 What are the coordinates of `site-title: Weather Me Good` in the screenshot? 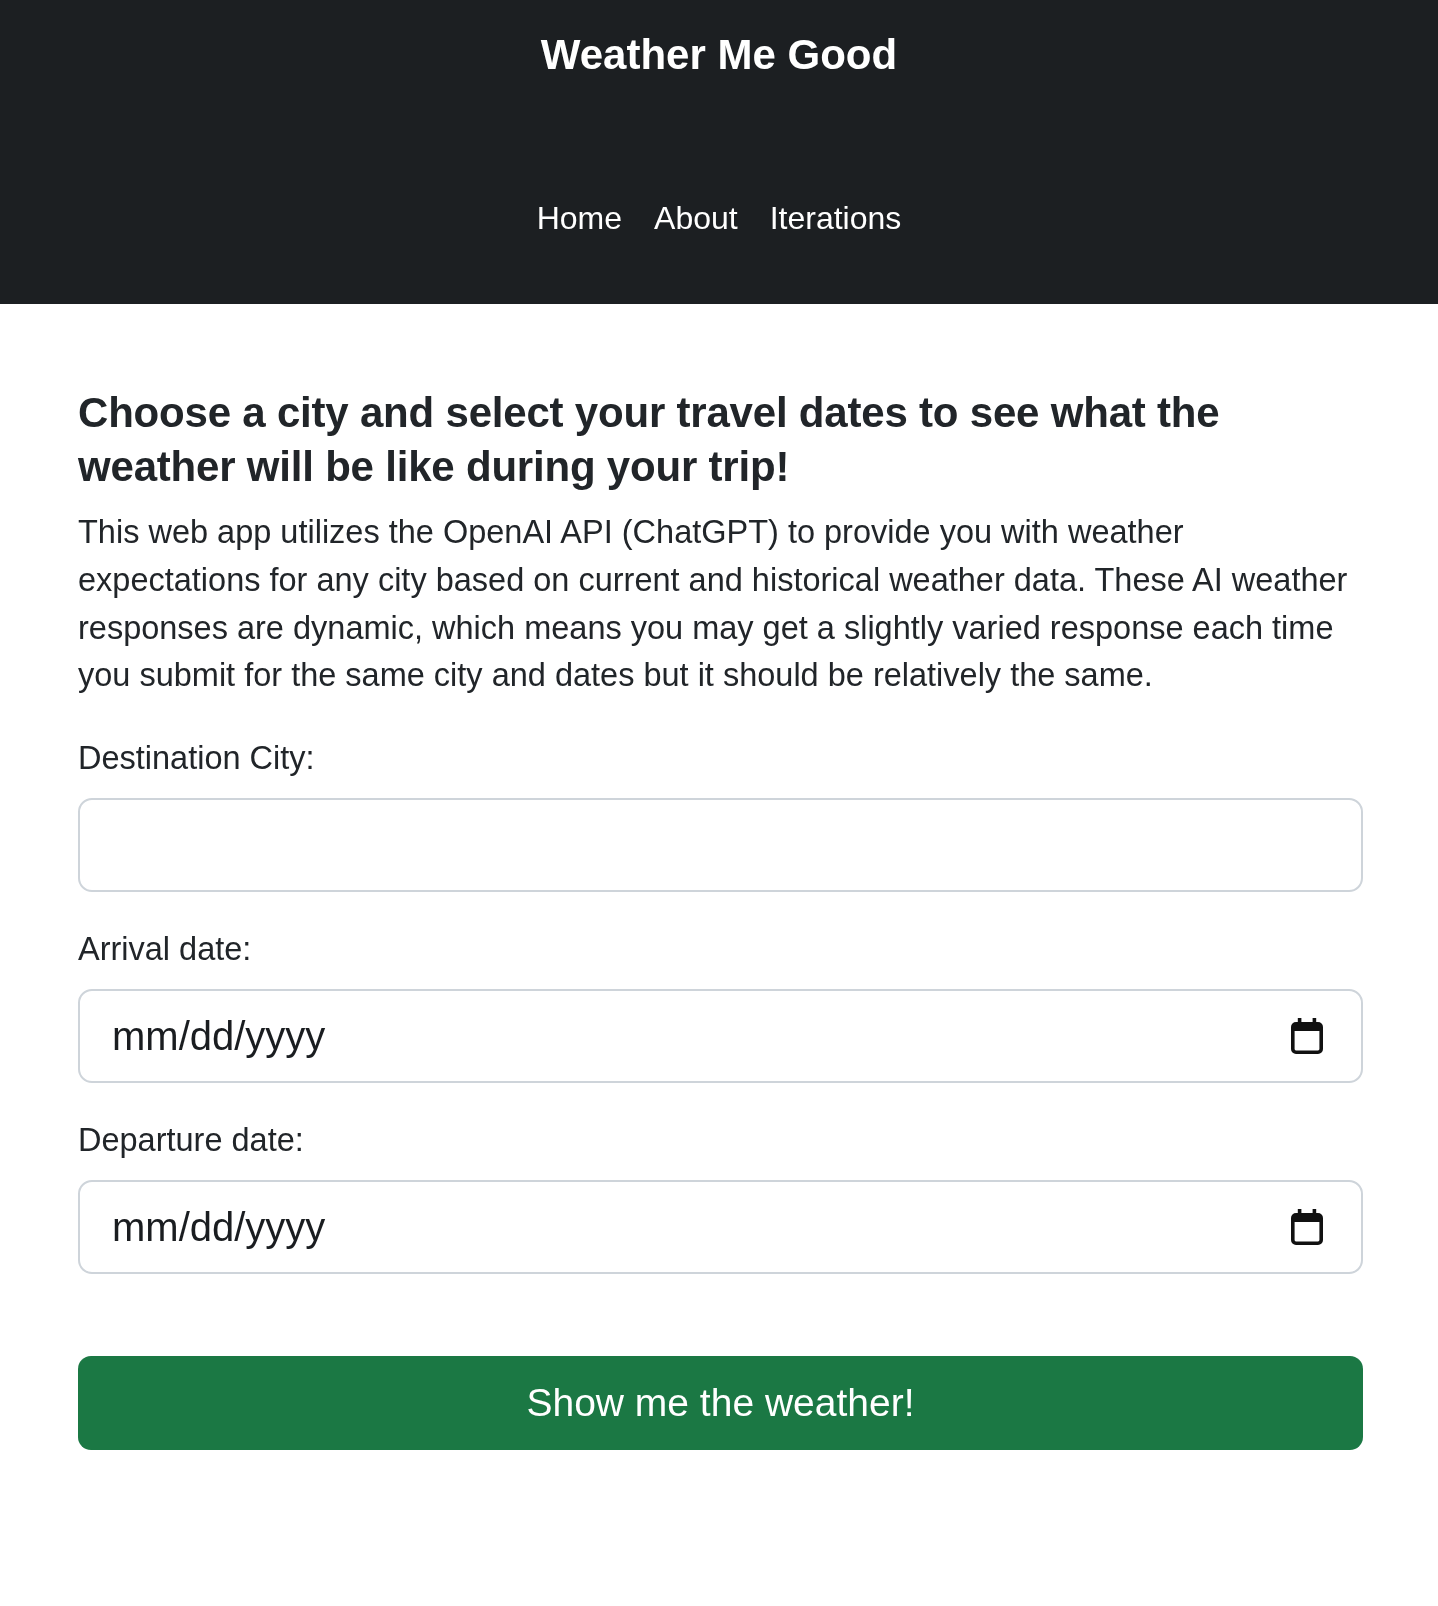 It's located at (719, 55).